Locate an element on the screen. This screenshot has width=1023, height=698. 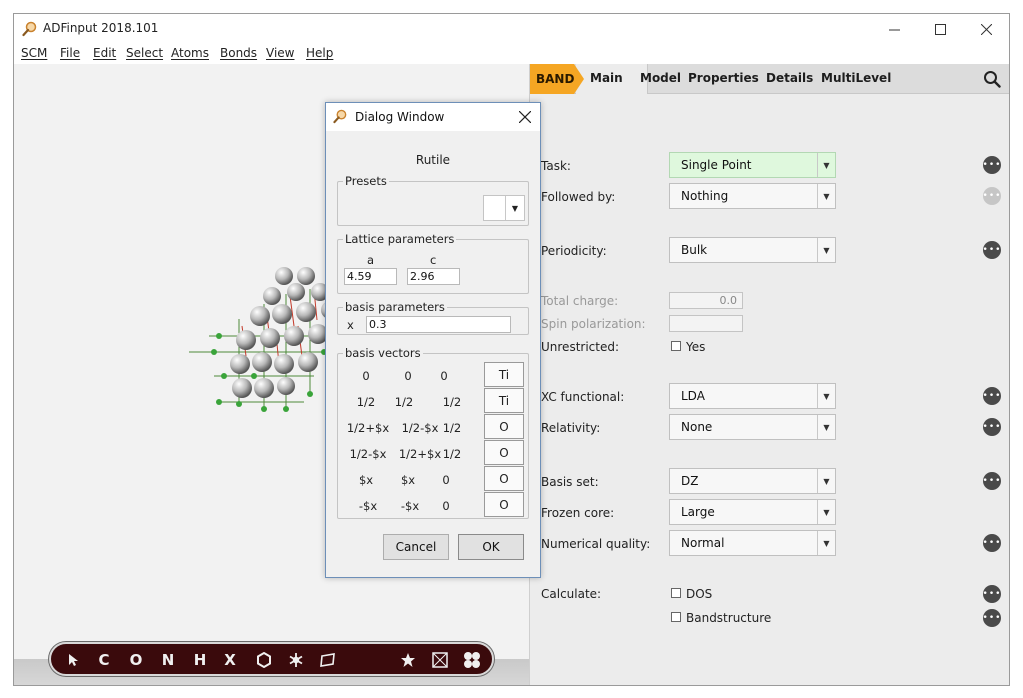
vector-cell: 1/2-$x is located at coordinates (420, 428).